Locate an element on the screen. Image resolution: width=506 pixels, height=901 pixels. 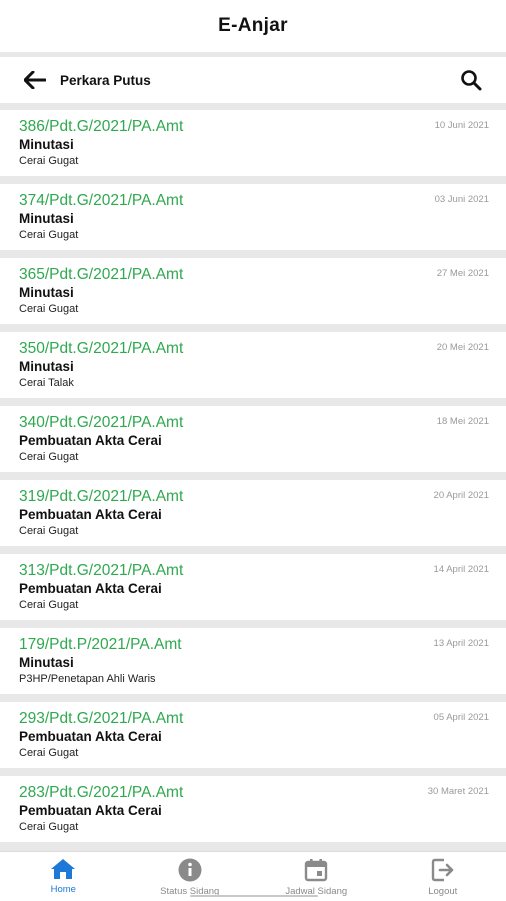
case-date: 05 April 2021 is located at coordinates (461, 717).